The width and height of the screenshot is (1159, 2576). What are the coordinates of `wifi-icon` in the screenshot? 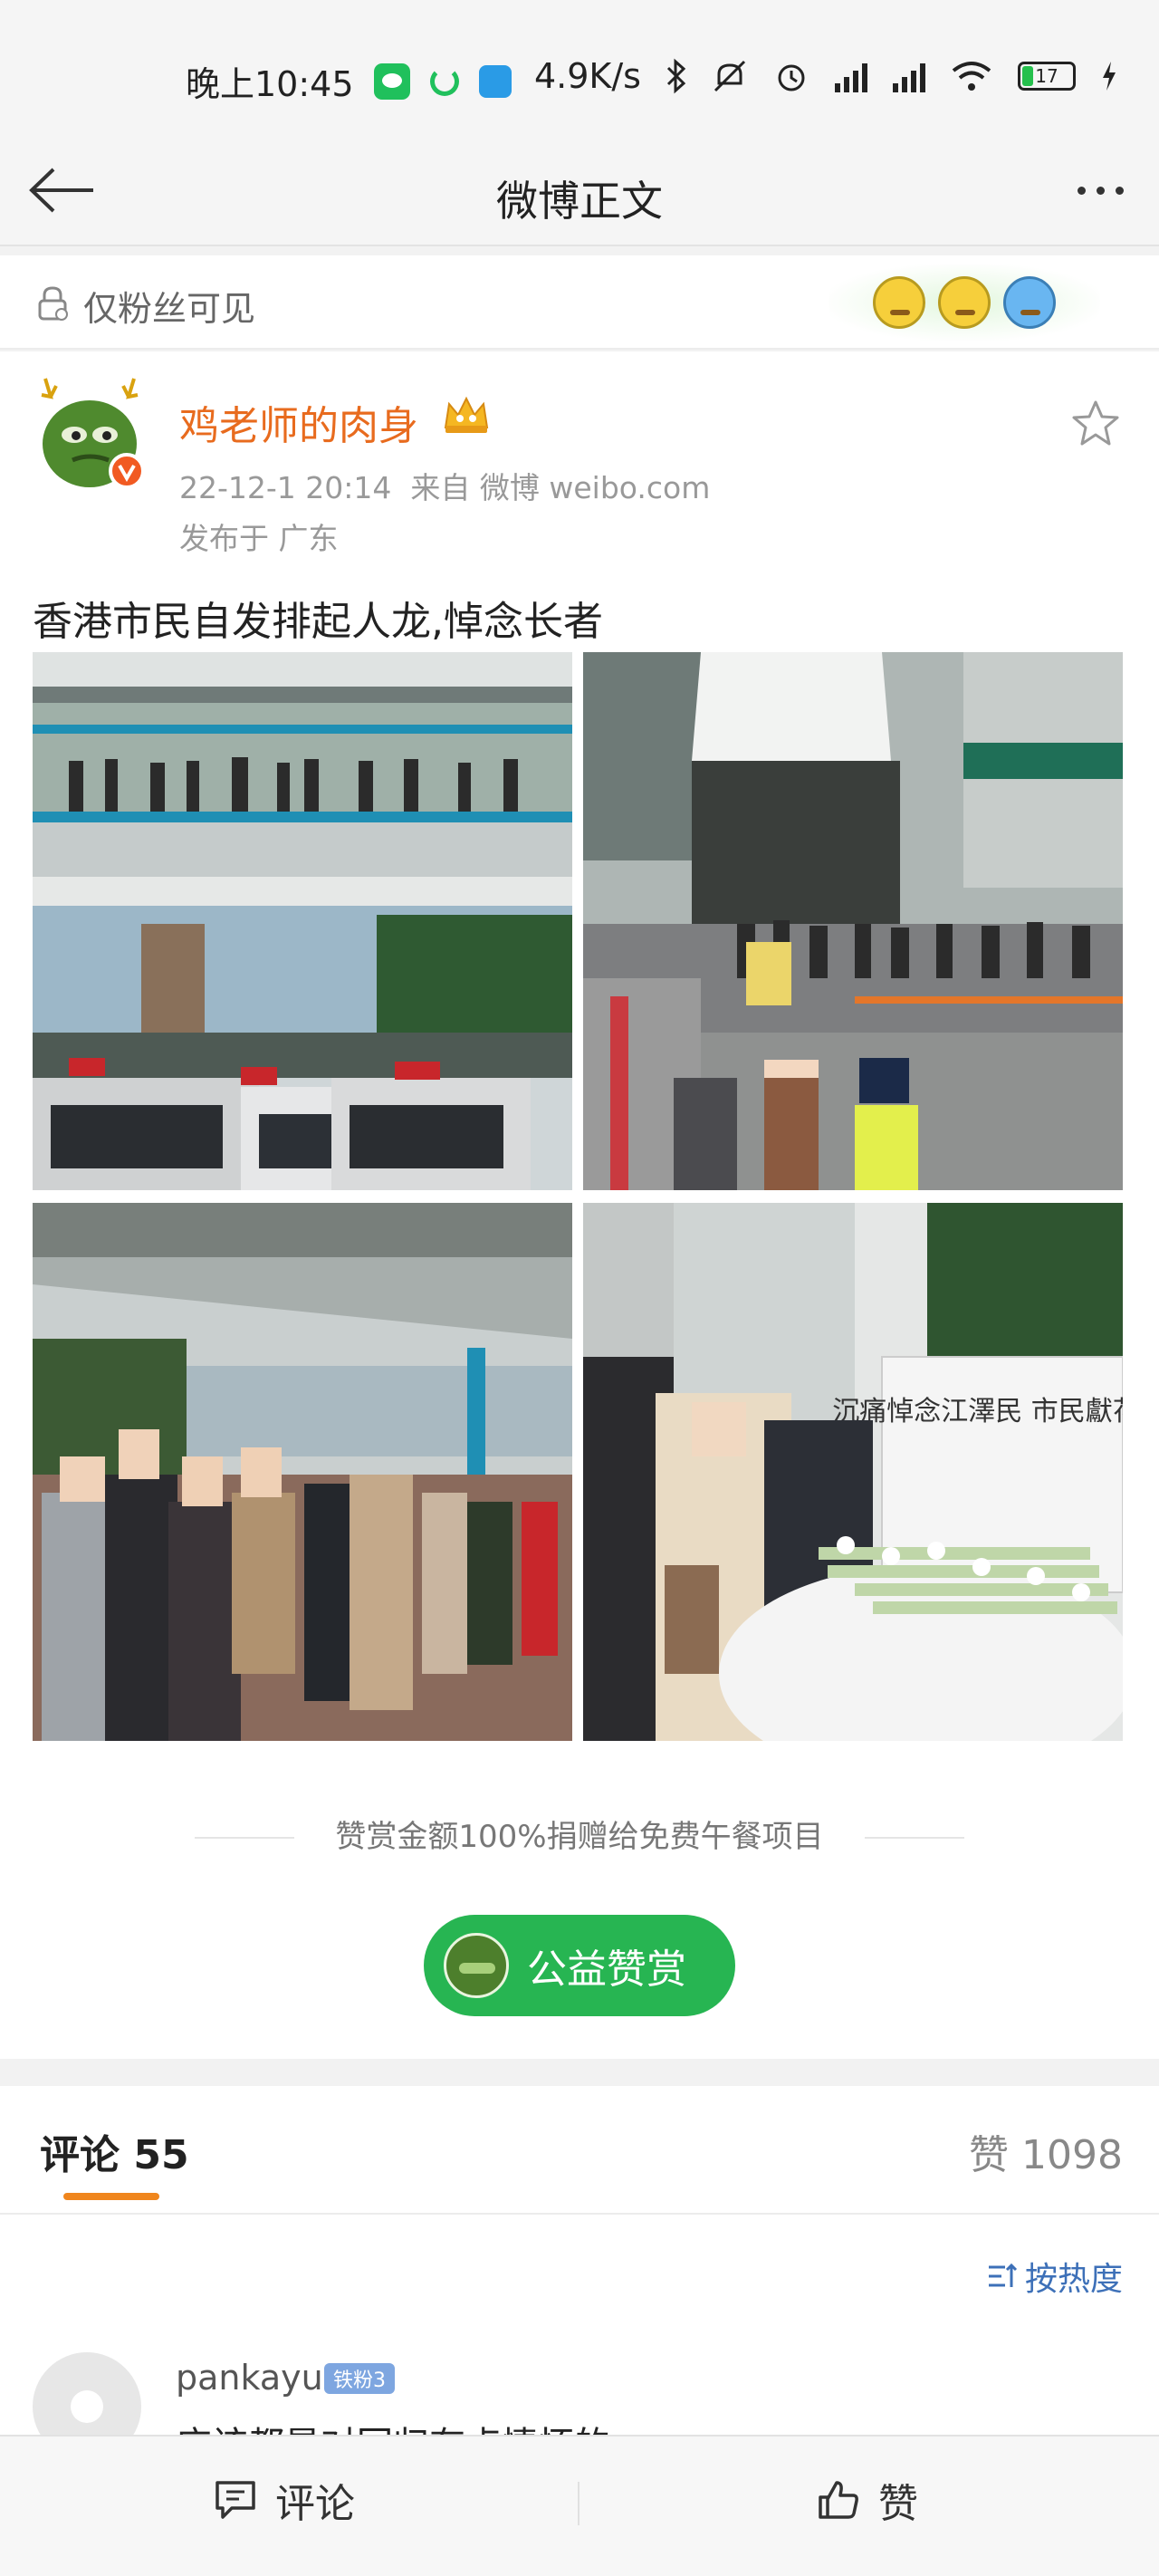 It's located at (971, 76).